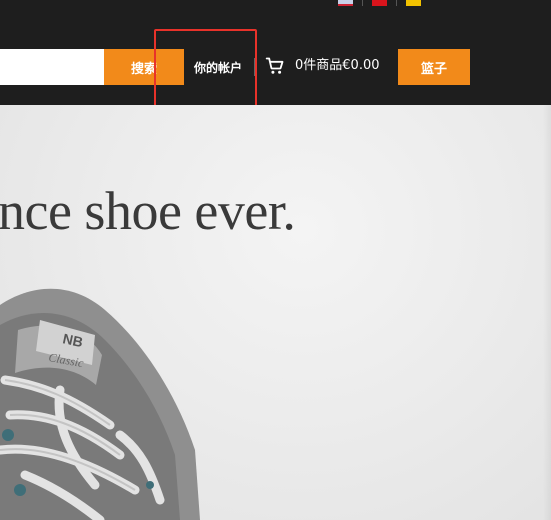 Image resolution: width=551 pixels, height=520 pixels. What do you see at coordinates (254, 67) in the screenshot?
I see `header-divider` at bounding box center [254, 67].